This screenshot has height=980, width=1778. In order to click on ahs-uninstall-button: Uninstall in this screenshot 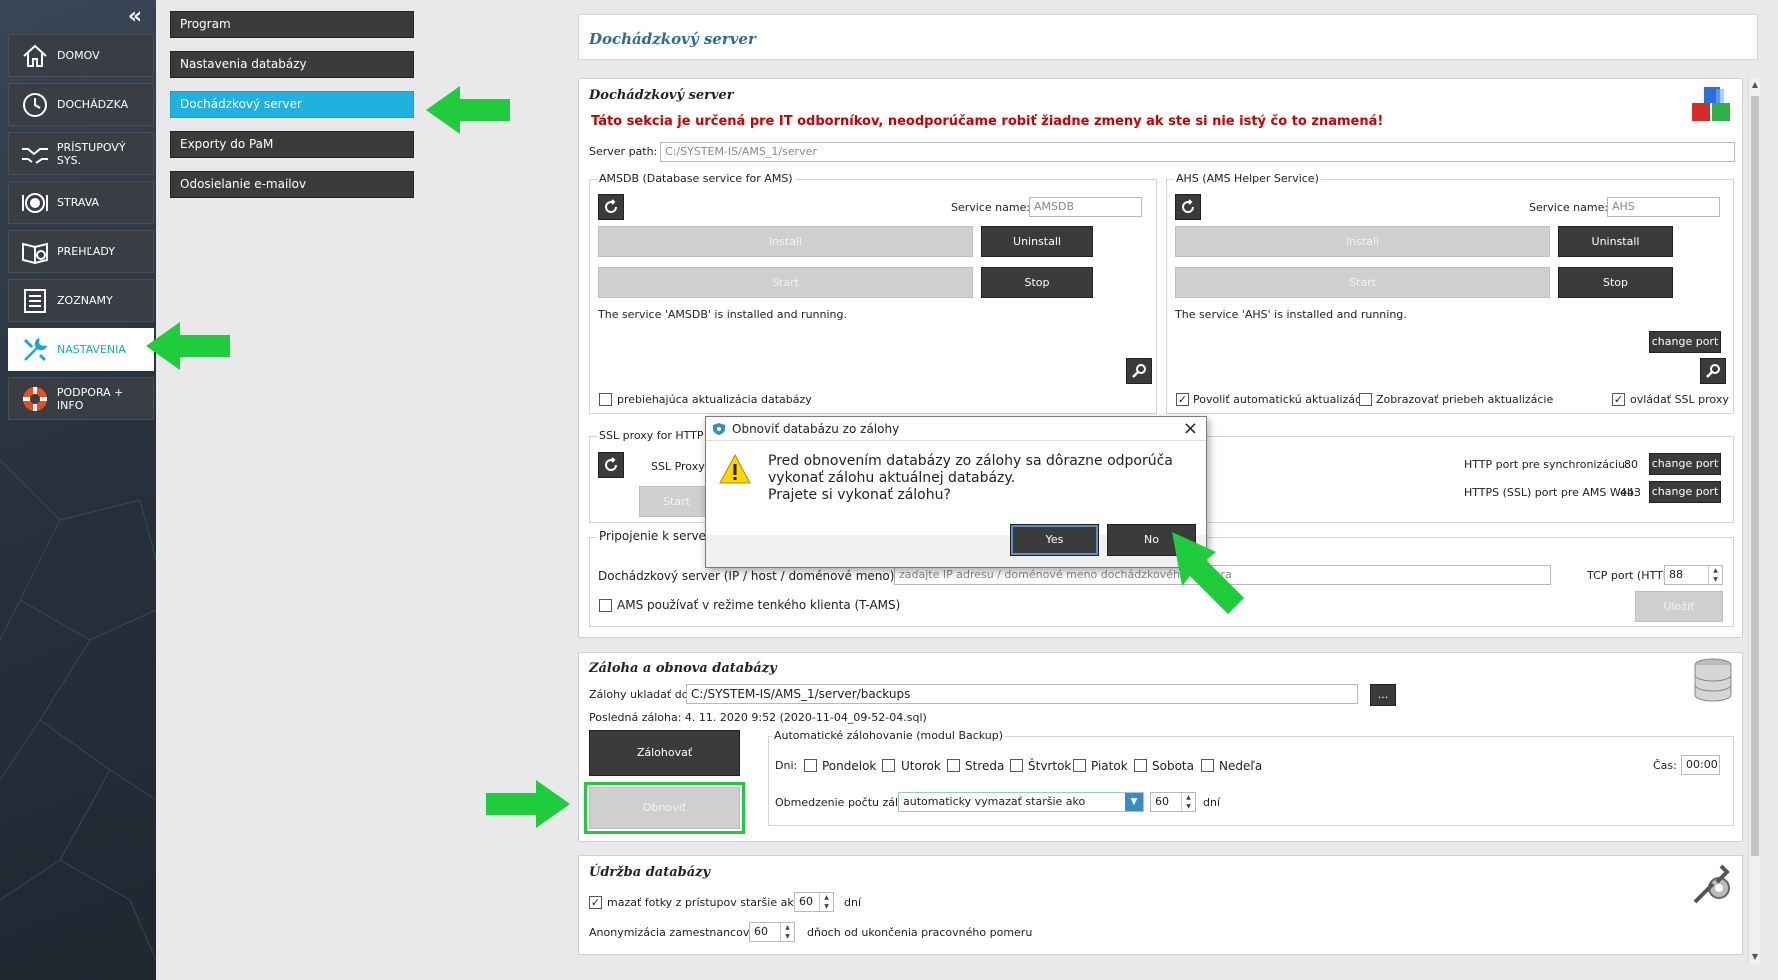, I will do `click(1615, 241)`.